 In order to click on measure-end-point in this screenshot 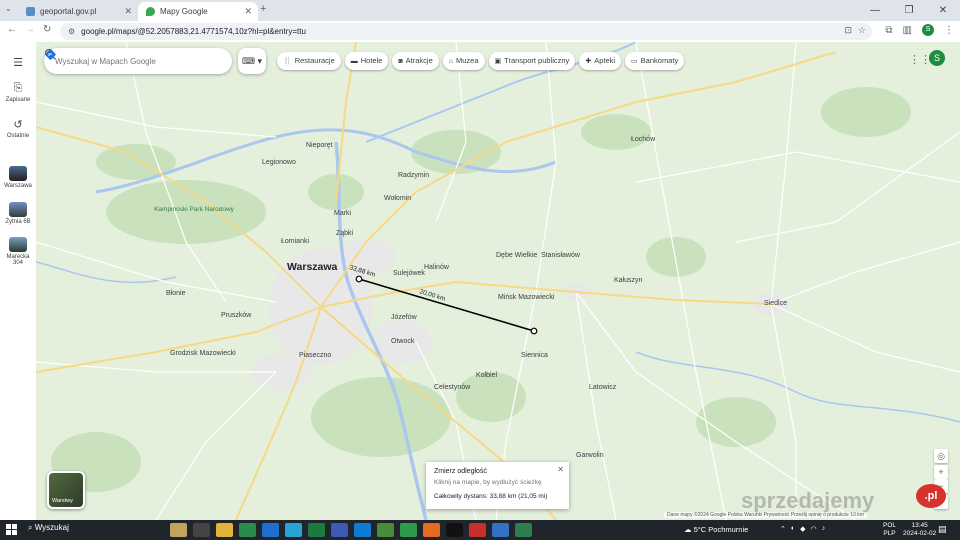, I will do `click(534, 331)`.